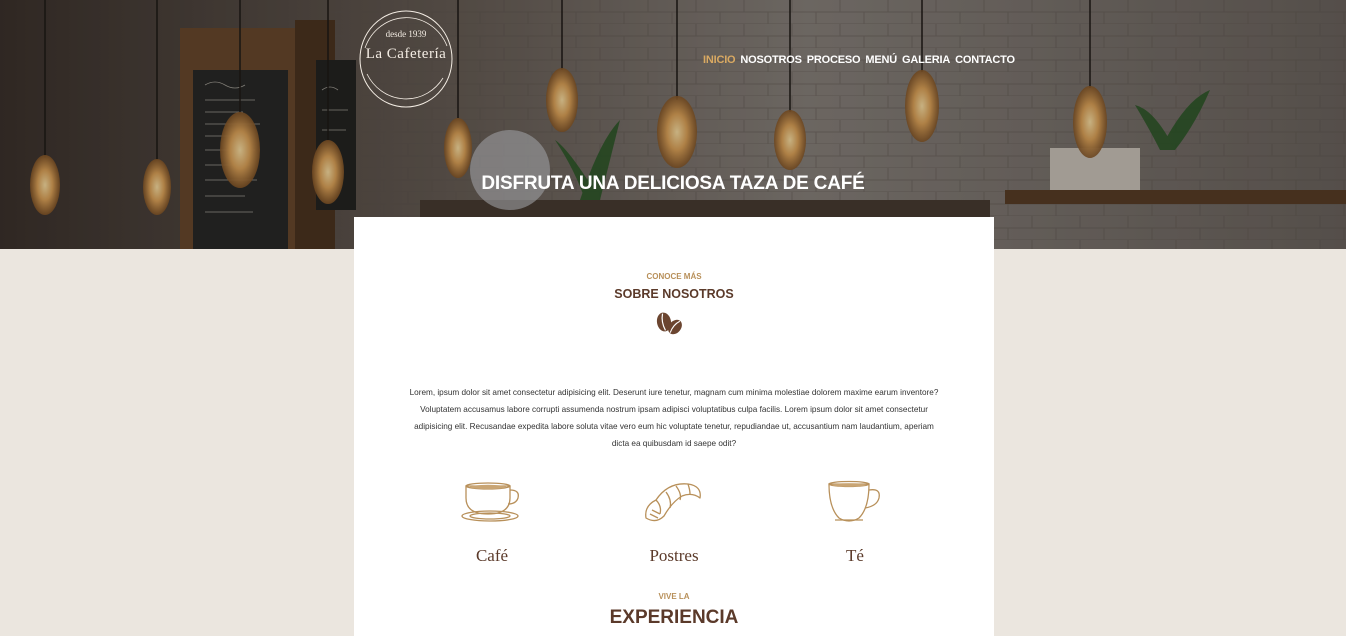  Describe the element at coordinates (674, 617) in the screenshot. I see `experience-title: EXPERIENCIA` at that location.